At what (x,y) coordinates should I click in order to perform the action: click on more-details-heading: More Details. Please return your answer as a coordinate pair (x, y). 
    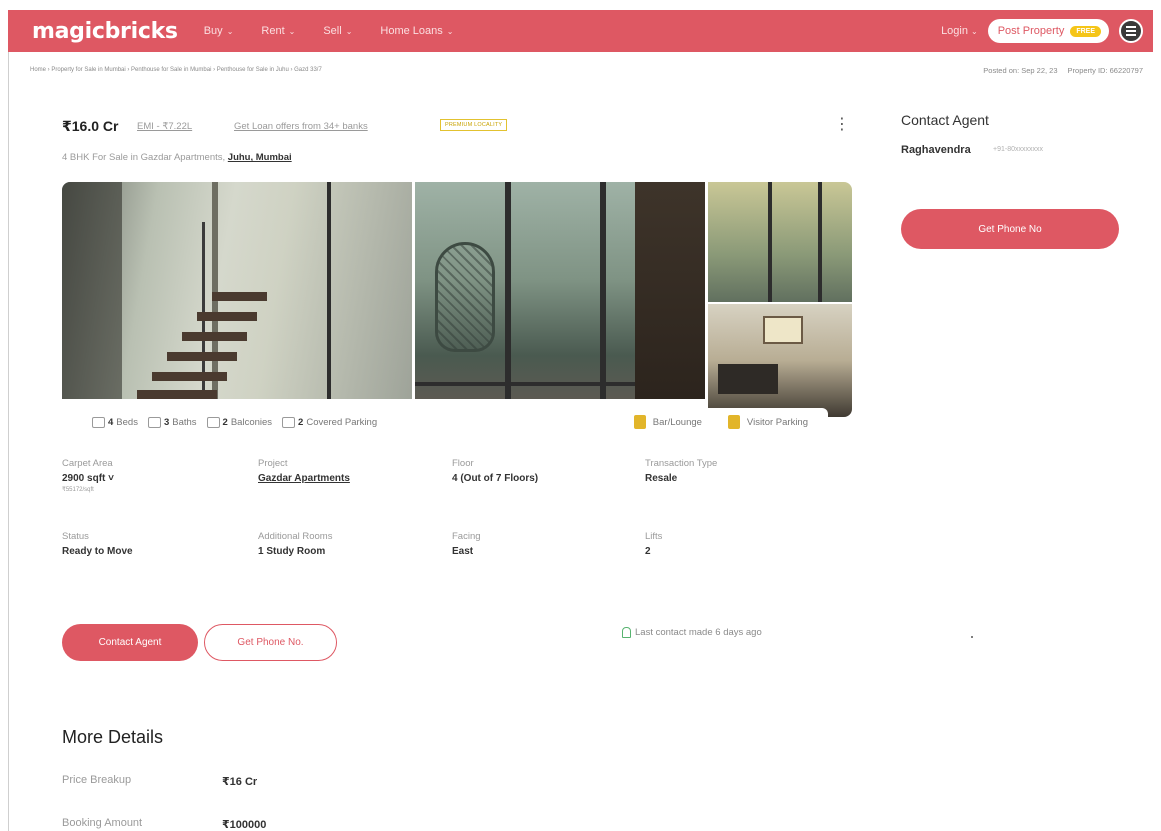
    Looking at the image, I should click on (113, 737).